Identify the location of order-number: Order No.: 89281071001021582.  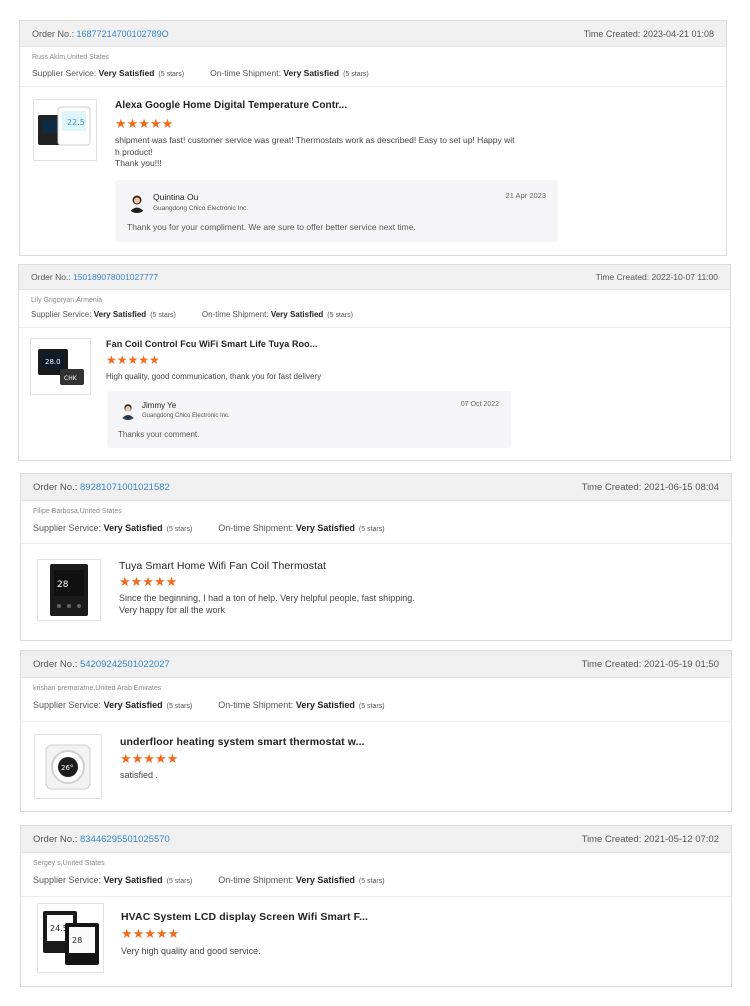
(101, 487).